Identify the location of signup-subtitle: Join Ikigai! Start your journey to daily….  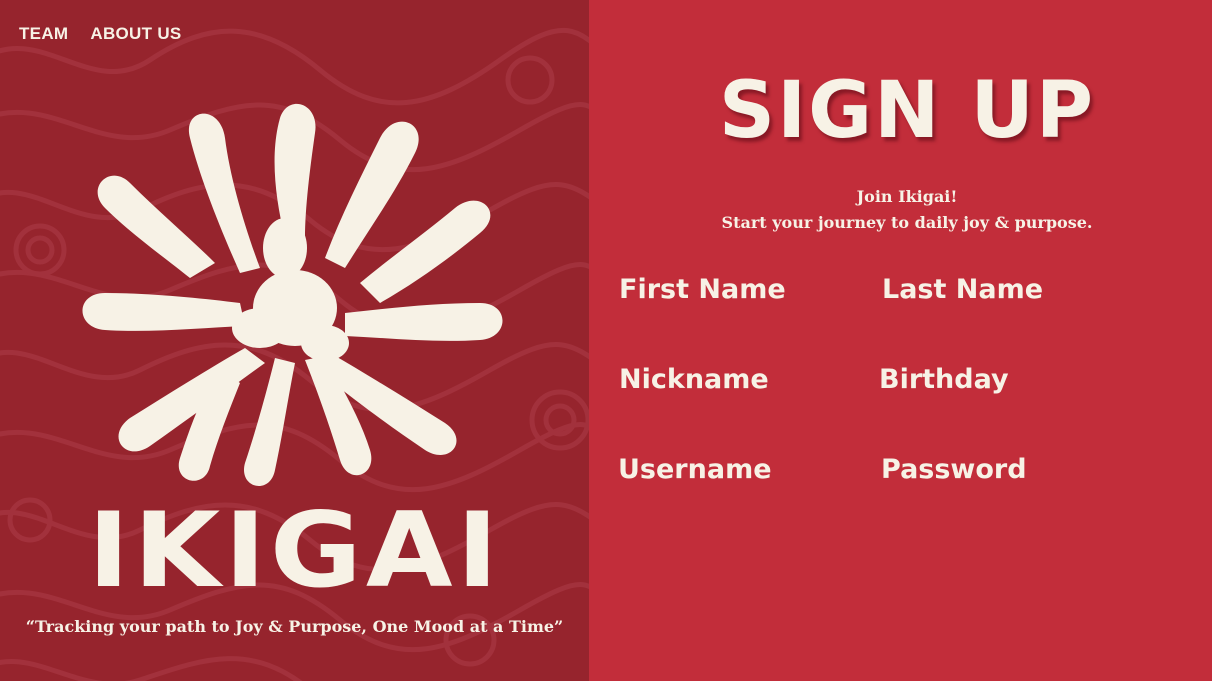
(900, 210).